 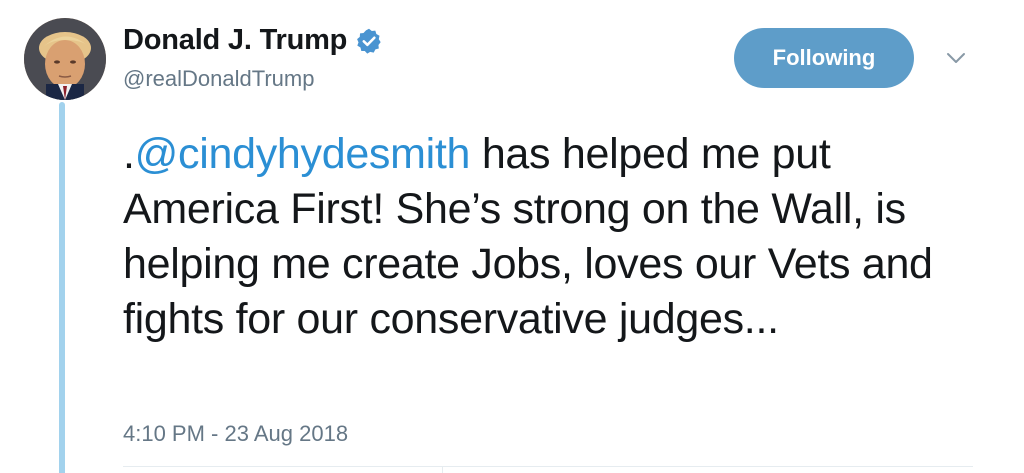 I want to click on author-display-name: Donald J. Trump, so click(x=235, y=40).